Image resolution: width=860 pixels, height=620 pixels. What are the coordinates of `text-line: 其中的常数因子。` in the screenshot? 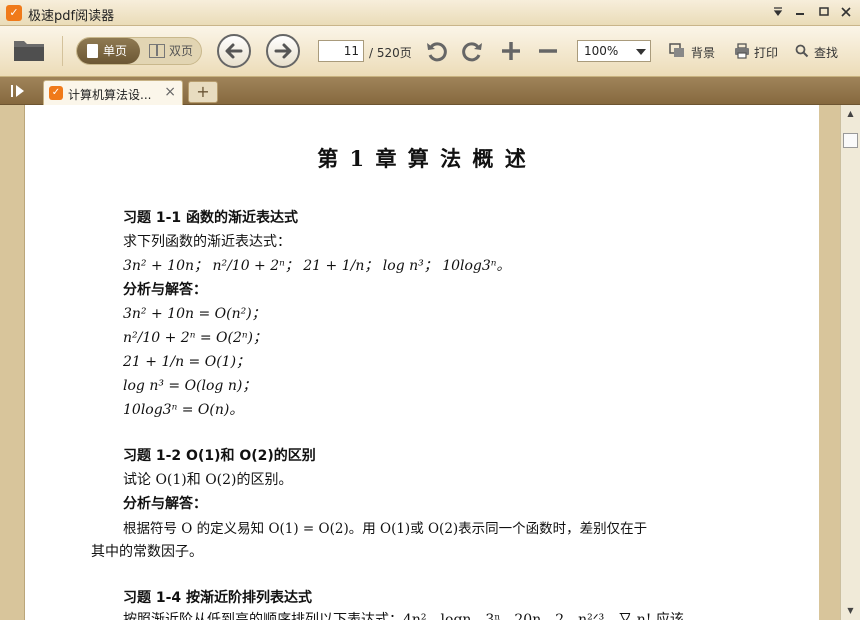 It's located at (147, 552).